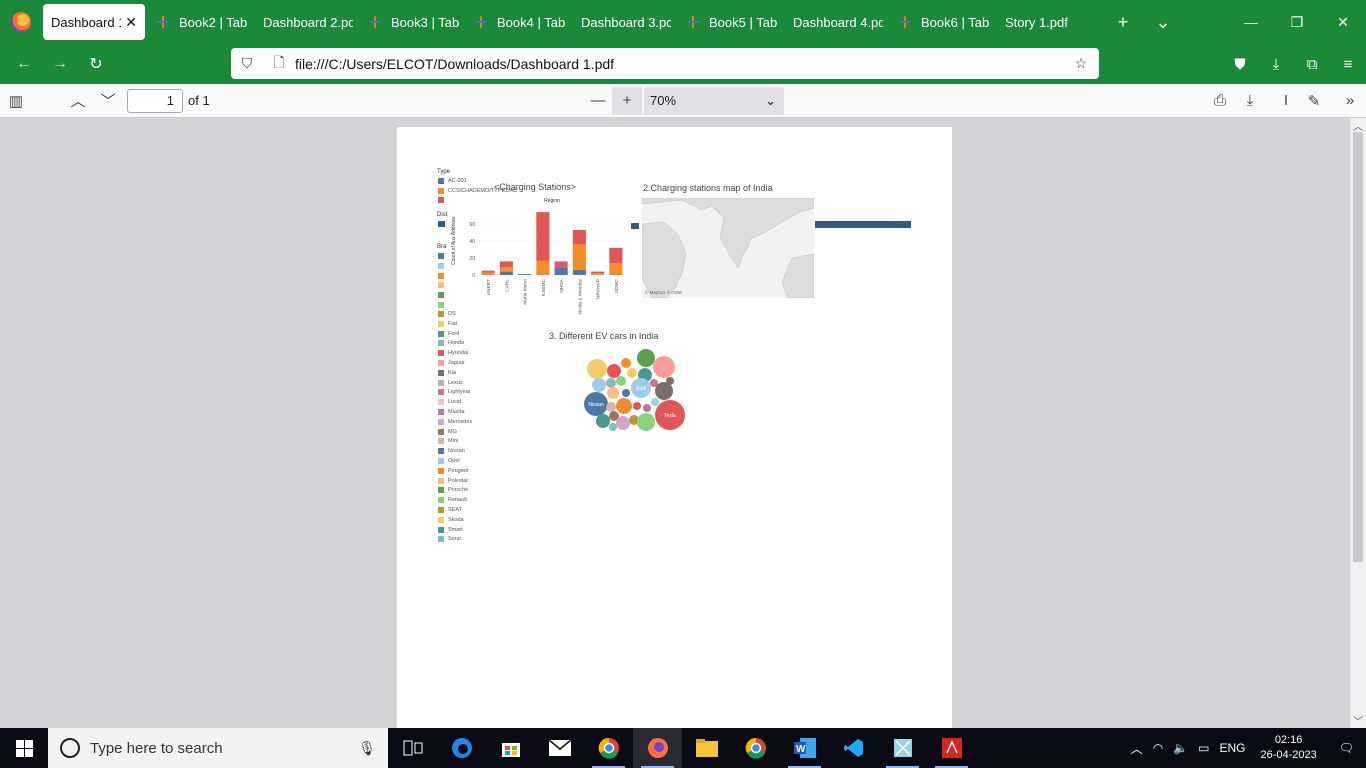 This screenshot has width=1366, height=768. I want to click on legend-type-item: AC-001, so click(452, 181).